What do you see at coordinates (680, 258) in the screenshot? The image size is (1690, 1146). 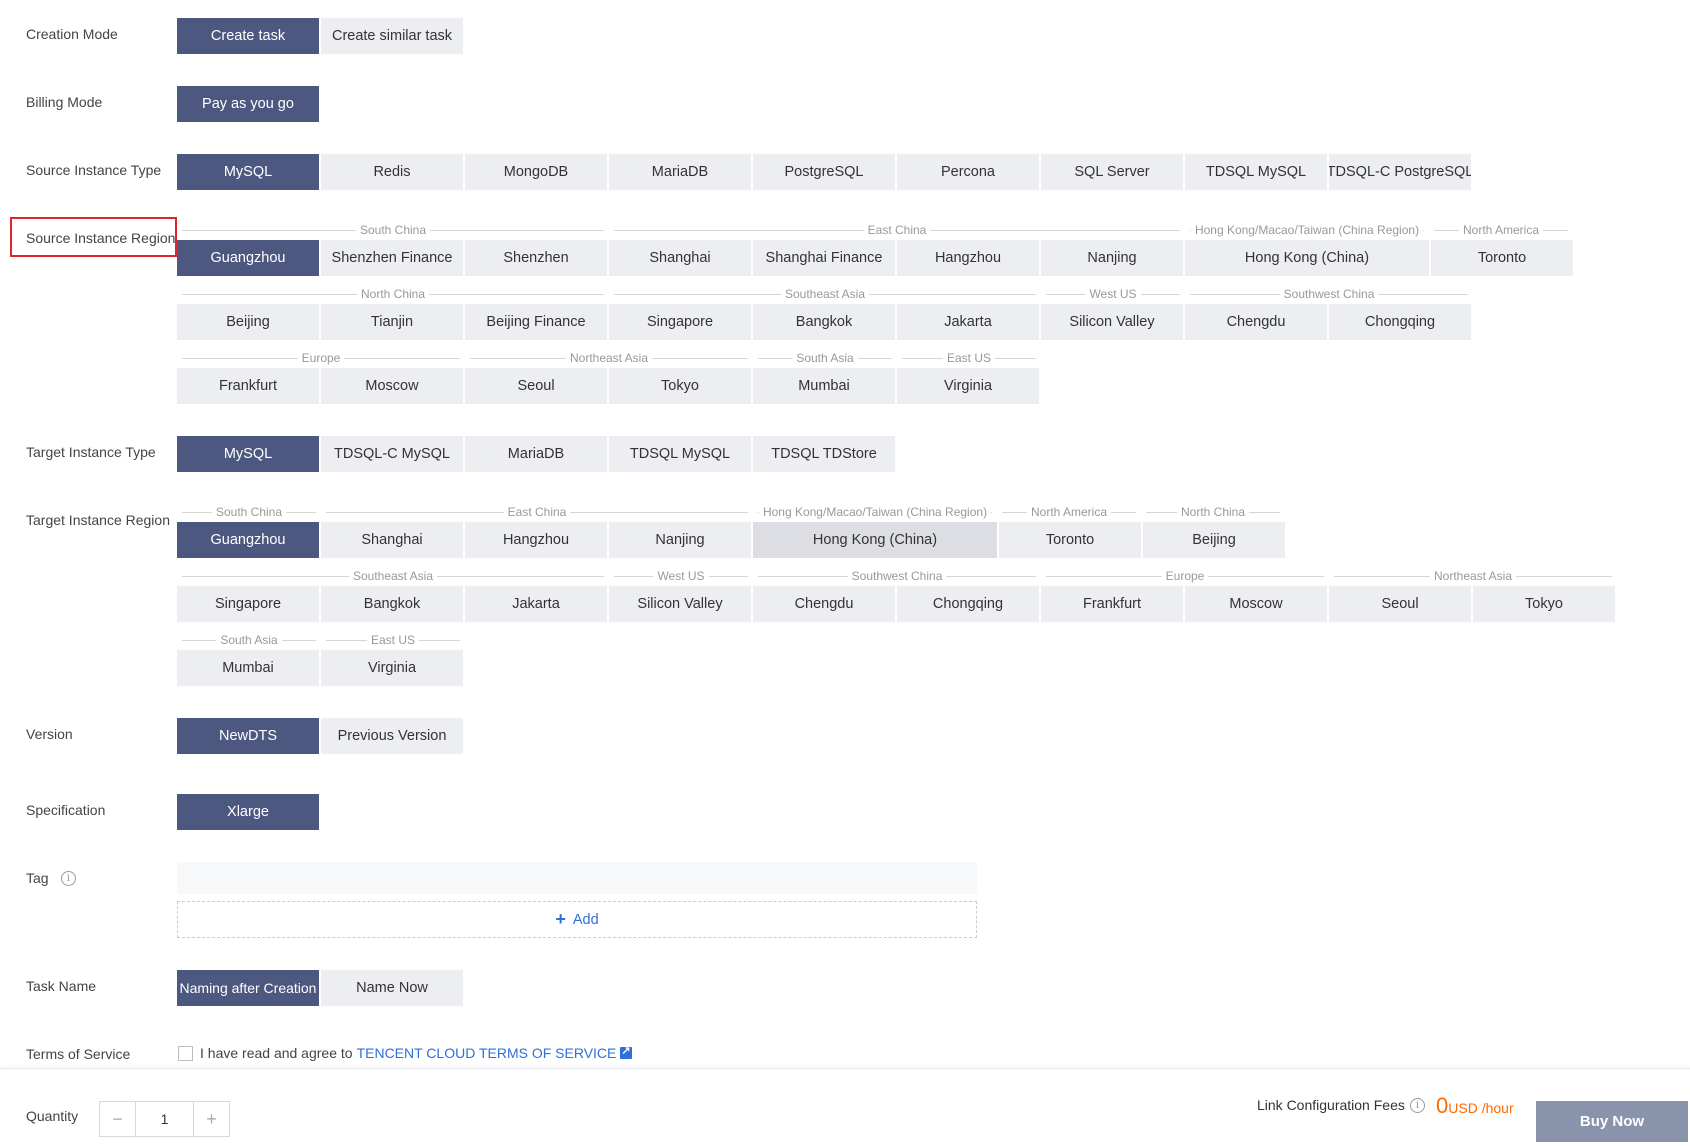 I see `source-region-shanghai: Shanghai` at bounding box center [680, 258].